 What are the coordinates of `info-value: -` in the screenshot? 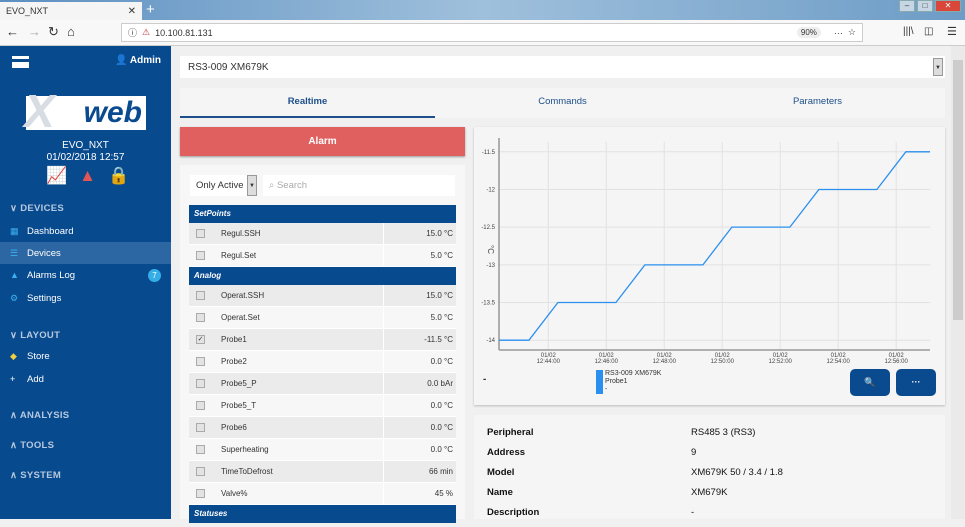 It's located at (693, 512).